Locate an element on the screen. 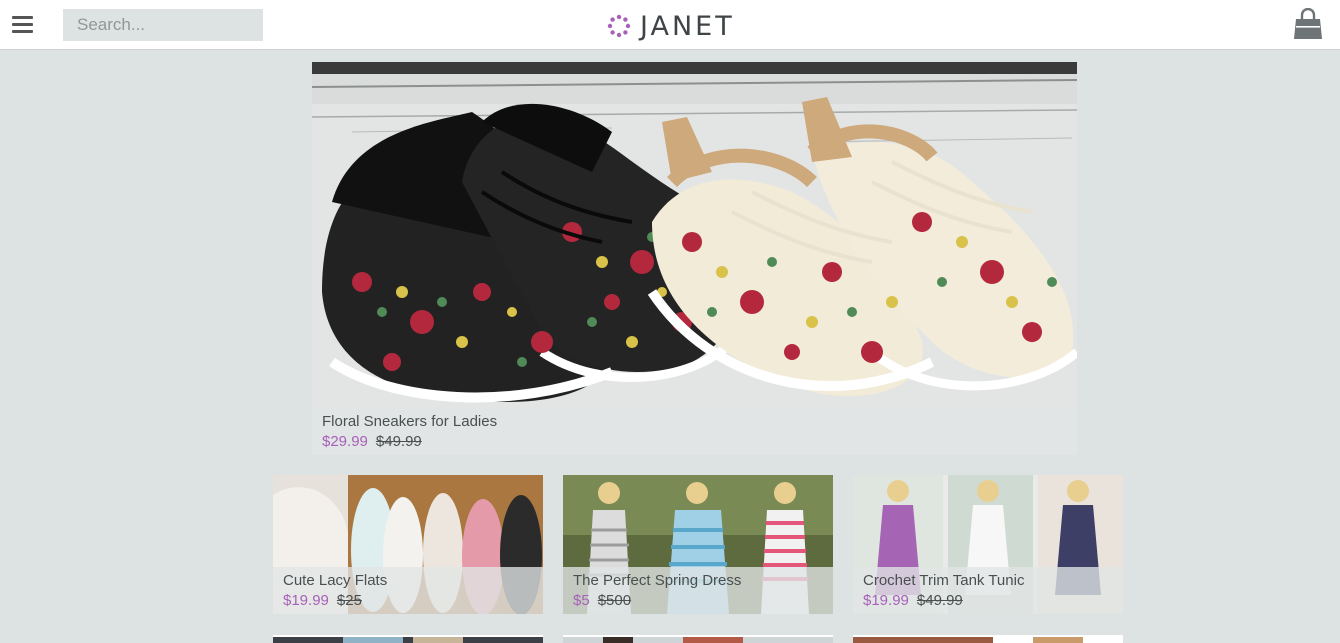 Image resolution: width=1340 pixels, height=643 pixels. logo-dots-icon is located at coordinates (619, 26).